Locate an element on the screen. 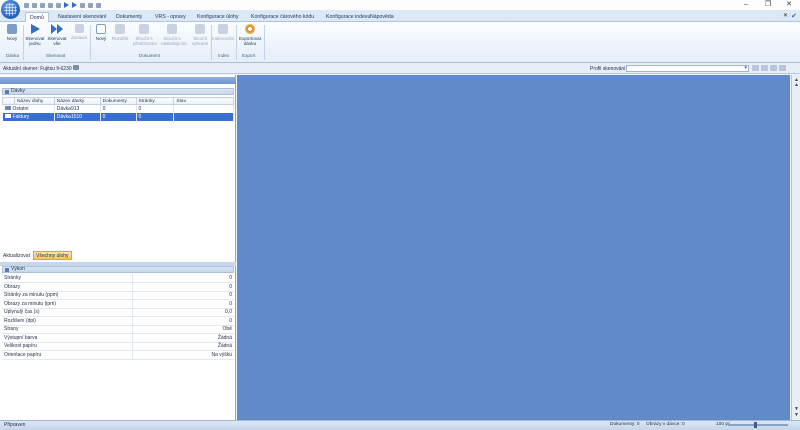 This screenshot has width=800, height=430. column-header-documents: Dokumenty is located at coordinates (118, 101).